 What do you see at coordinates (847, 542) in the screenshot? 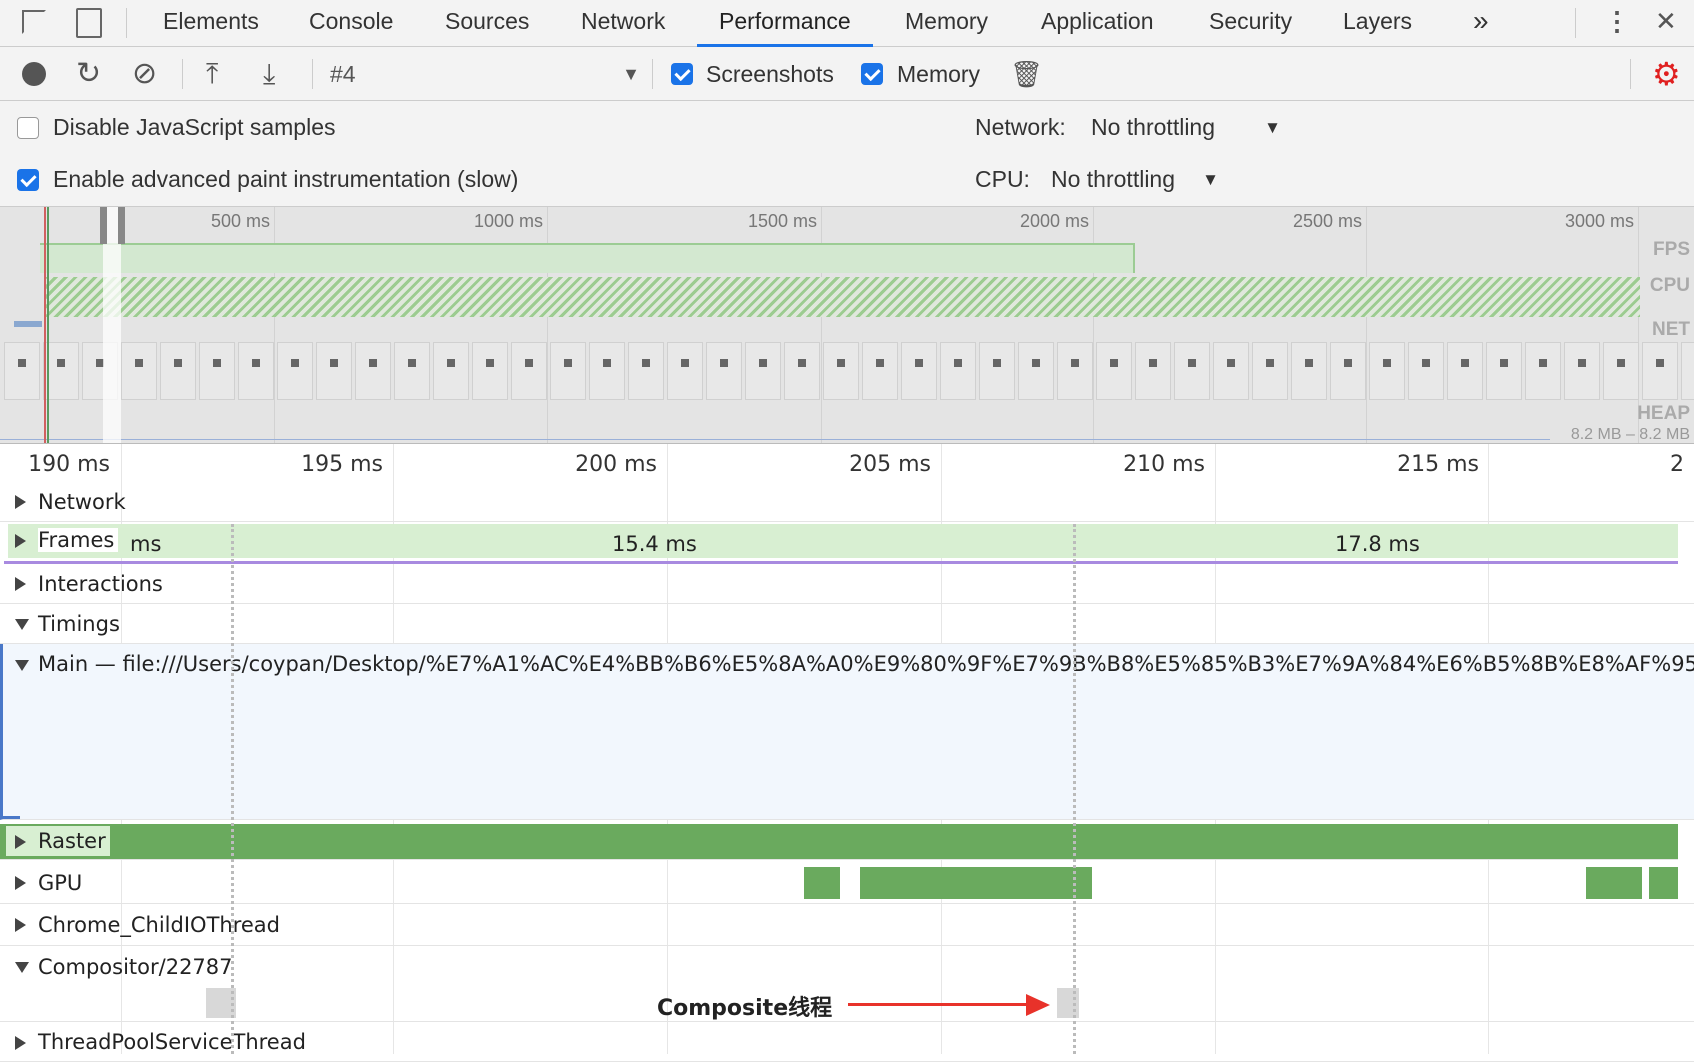
I see `track-frames: Frames ms 15.4 ms 17.8 ms` at bounding box center [847, 542].